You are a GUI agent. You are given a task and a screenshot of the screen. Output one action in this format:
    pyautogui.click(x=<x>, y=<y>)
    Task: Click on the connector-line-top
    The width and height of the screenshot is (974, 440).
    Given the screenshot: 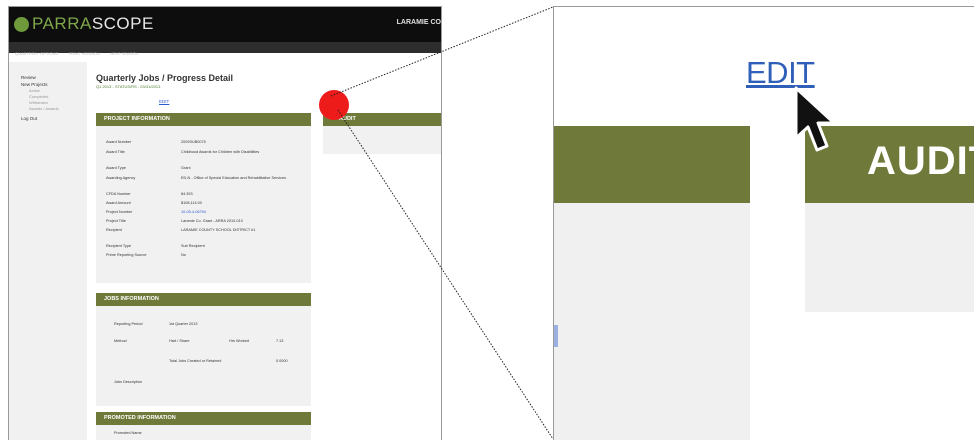 What is the action you would take?
    pyautogui.click(x=442, y=51)
    